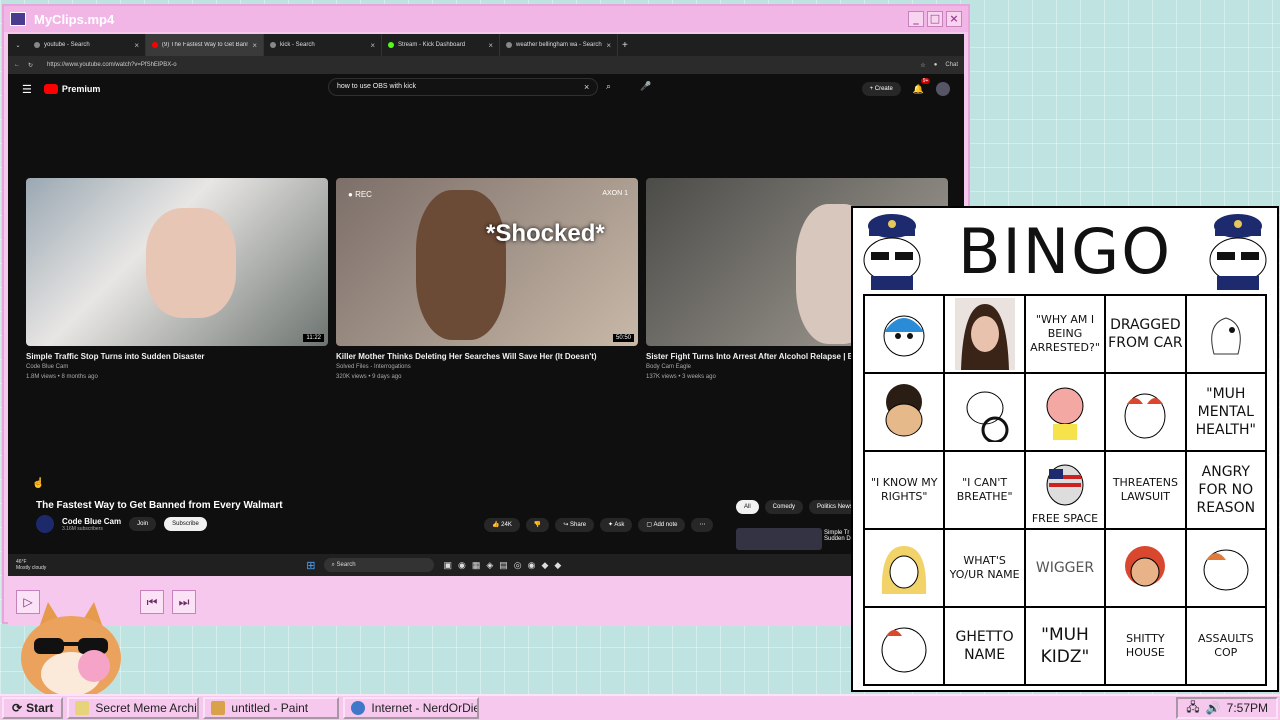 The height and width of the screenshot is (720, 1280). I want to click on reload-icon: ↻, so click(30, 65).